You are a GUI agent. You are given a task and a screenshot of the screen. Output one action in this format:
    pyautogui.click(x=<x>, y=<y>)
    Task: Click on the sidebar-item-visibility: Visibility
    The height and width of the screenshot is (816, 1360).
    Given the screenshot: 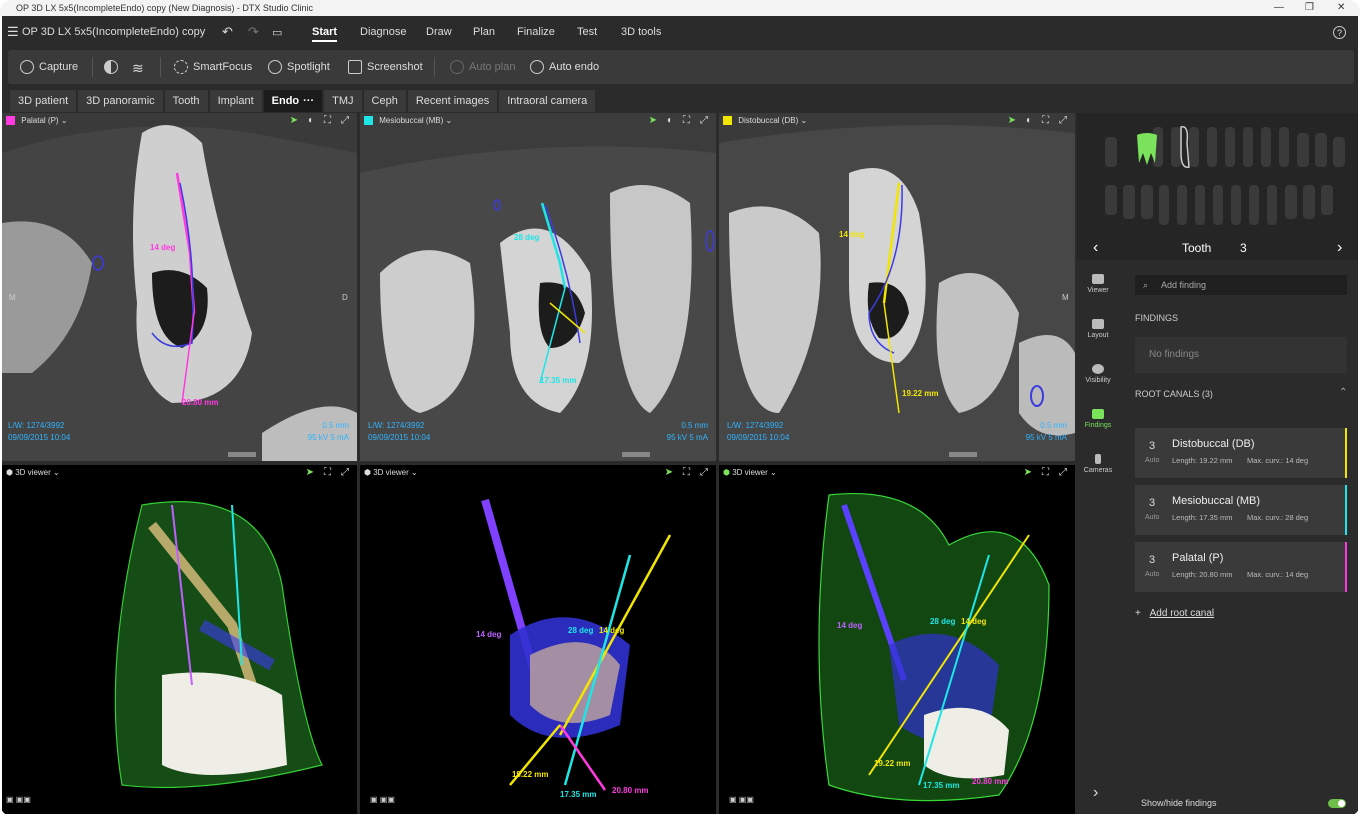 What is the action you would take?
    pyautogui.click(x=1098, y=374)
    